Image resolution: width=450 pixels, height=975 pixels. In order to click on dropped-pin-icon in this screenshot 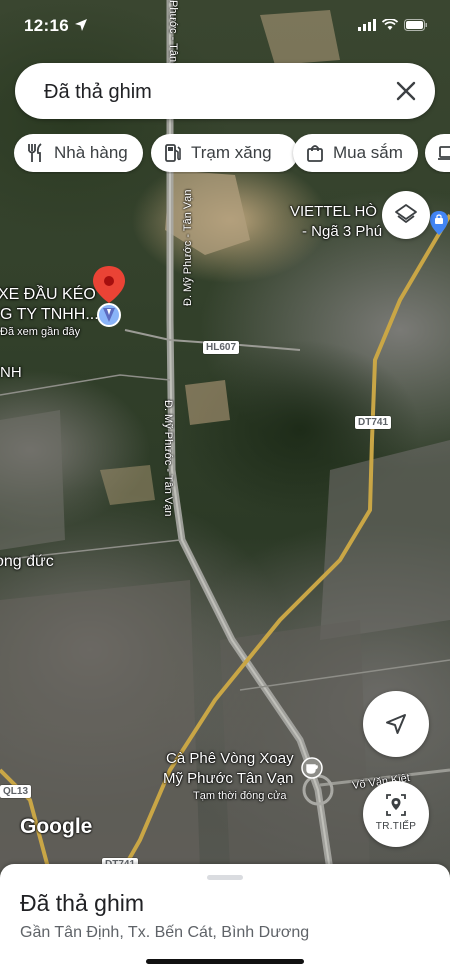, I will do `click(109, 296)`.